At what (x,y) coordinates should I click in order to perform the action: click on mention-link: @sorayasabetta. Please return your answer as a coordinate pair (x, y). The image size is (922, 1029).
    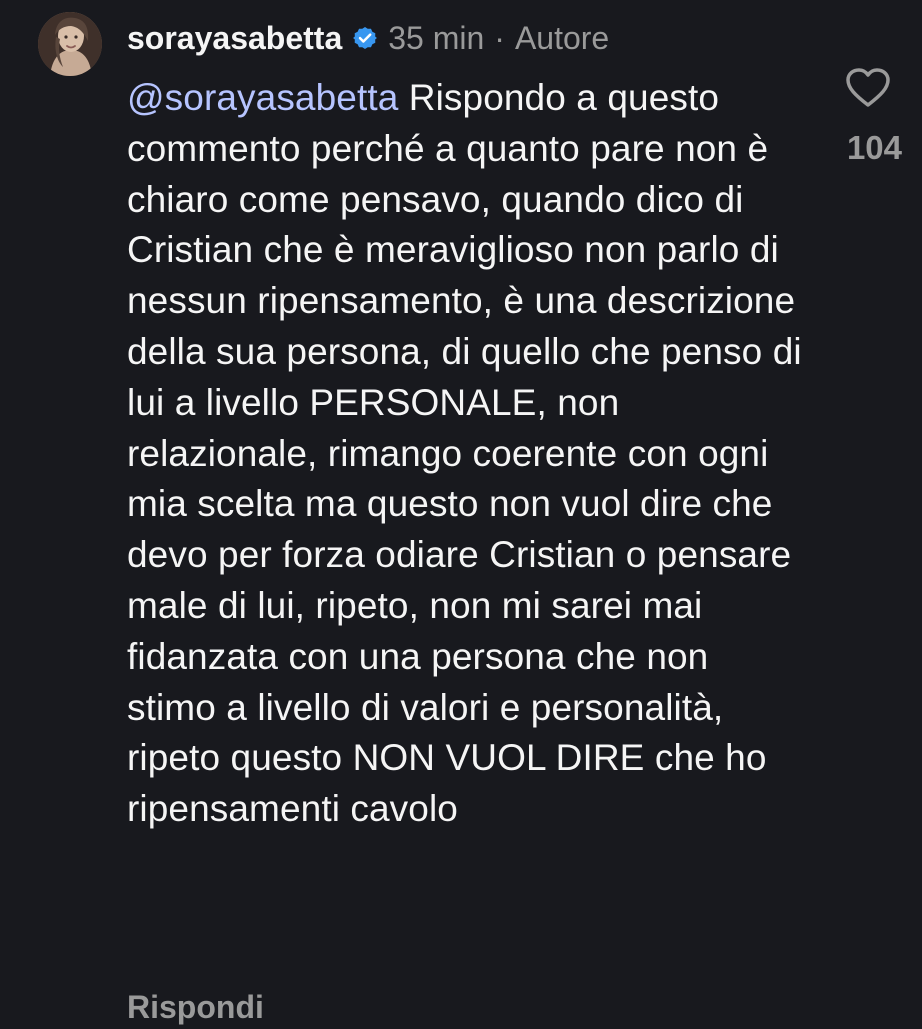
    Looking at the image, I should click on (262, 97).